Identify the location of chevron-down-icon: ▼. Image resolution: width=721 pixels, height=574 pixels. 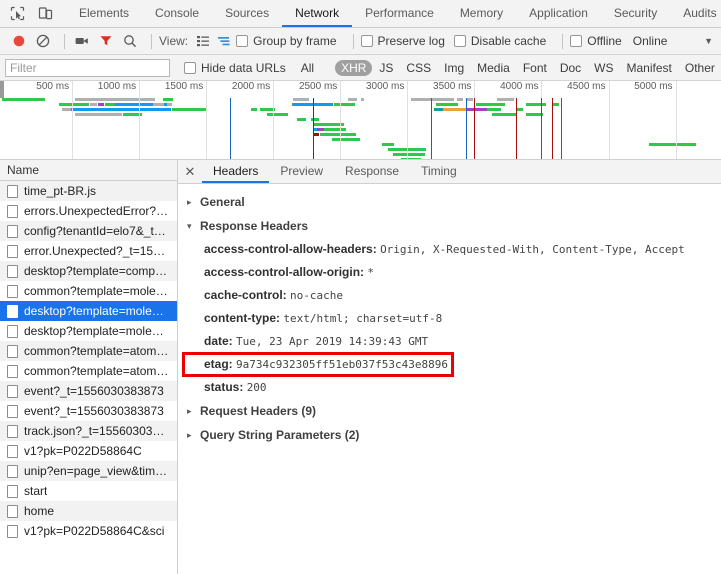
(709, 41).